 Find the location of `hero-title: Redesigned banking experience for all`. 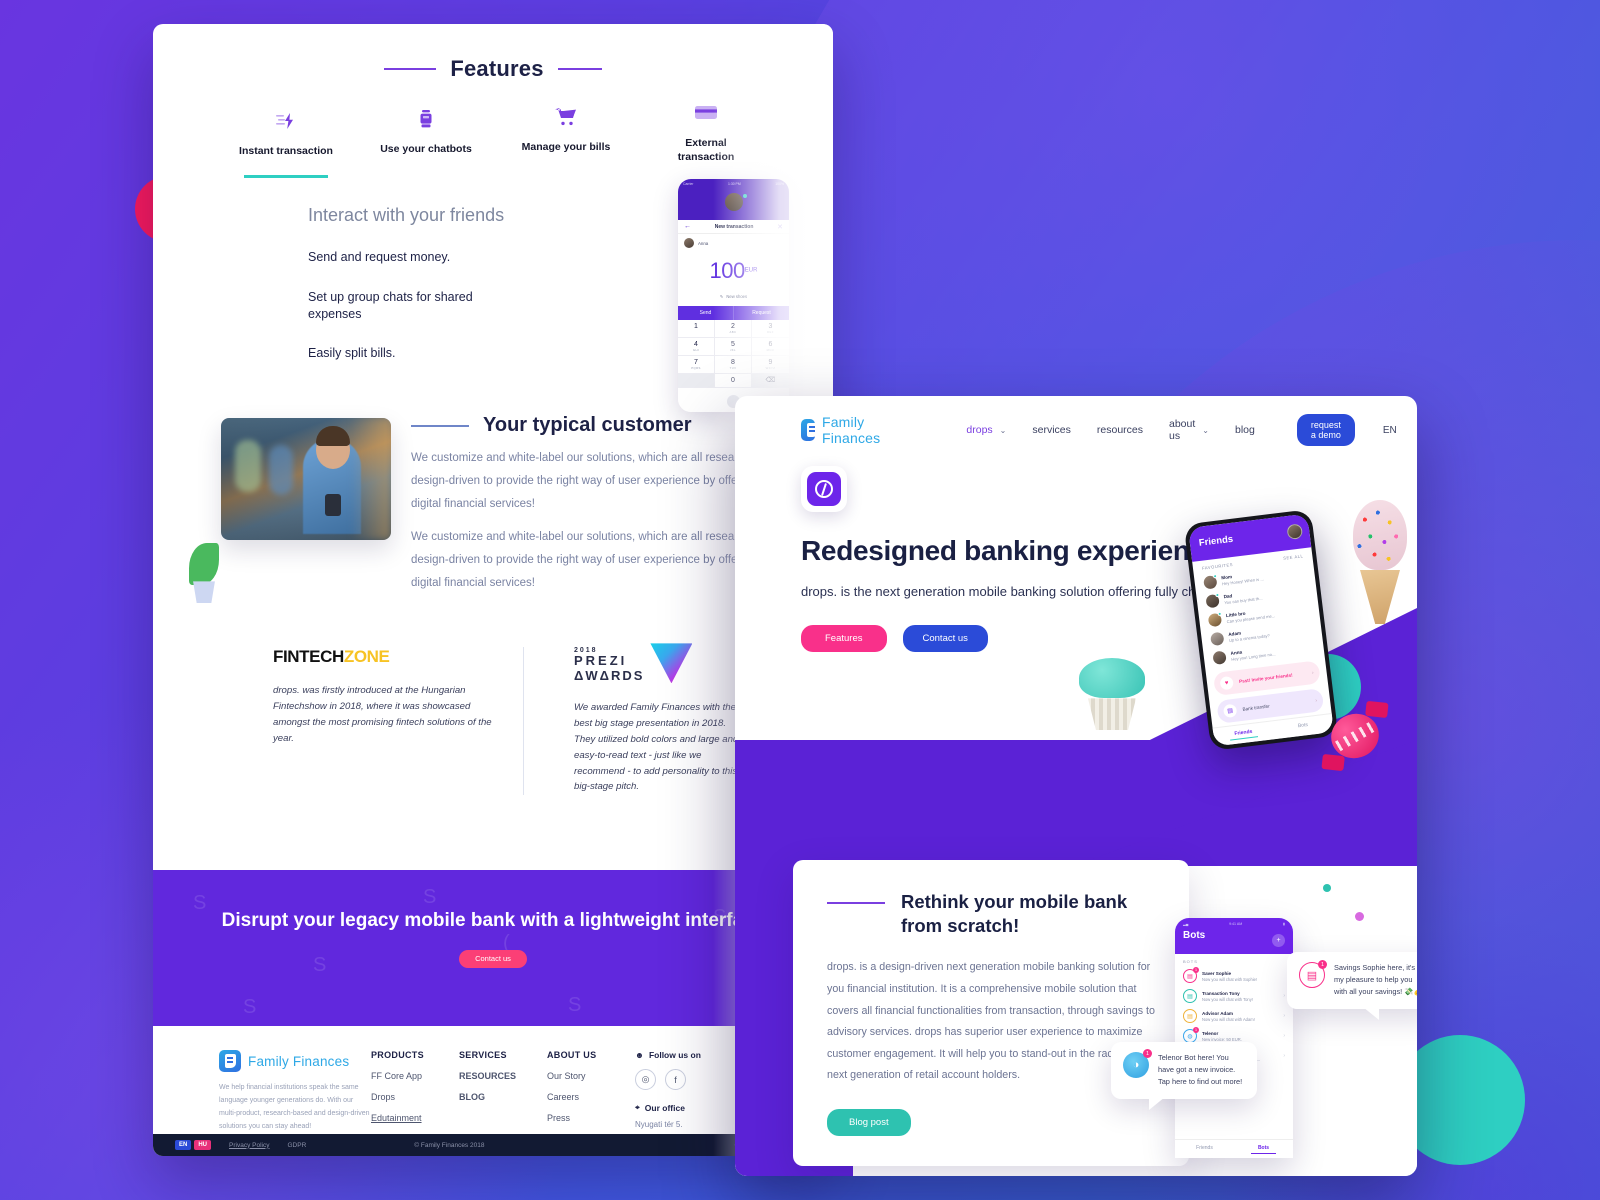

hero-title: Redesigned banking experience for all is located at coordinates (1051, 550).